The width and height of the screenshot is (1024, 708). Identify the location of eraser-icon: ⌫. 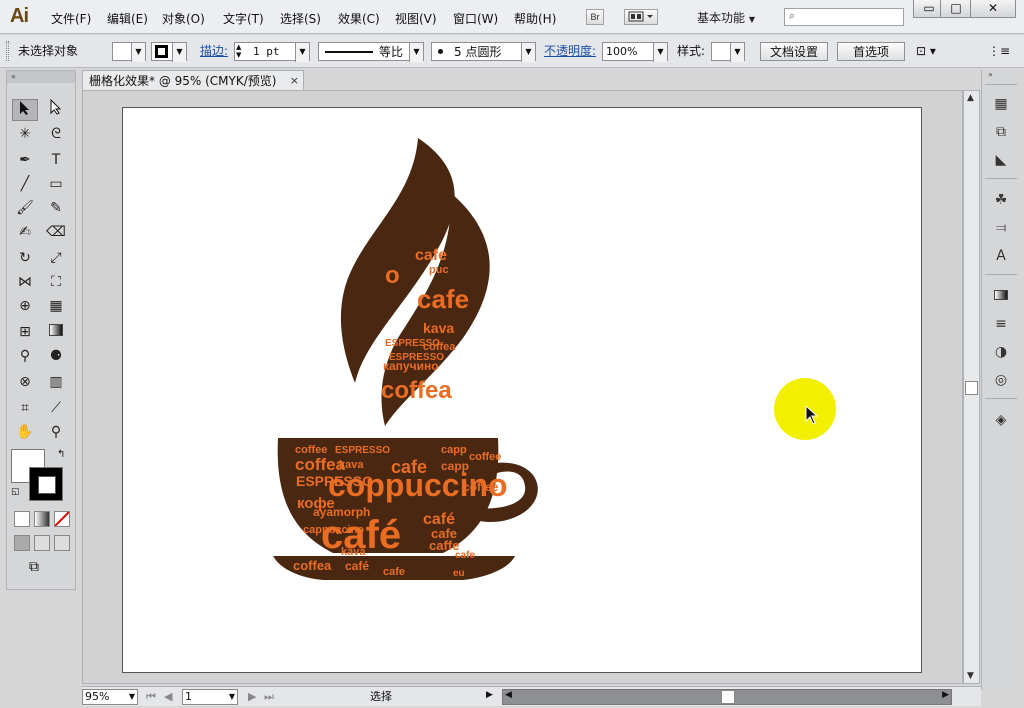
(56, 232).